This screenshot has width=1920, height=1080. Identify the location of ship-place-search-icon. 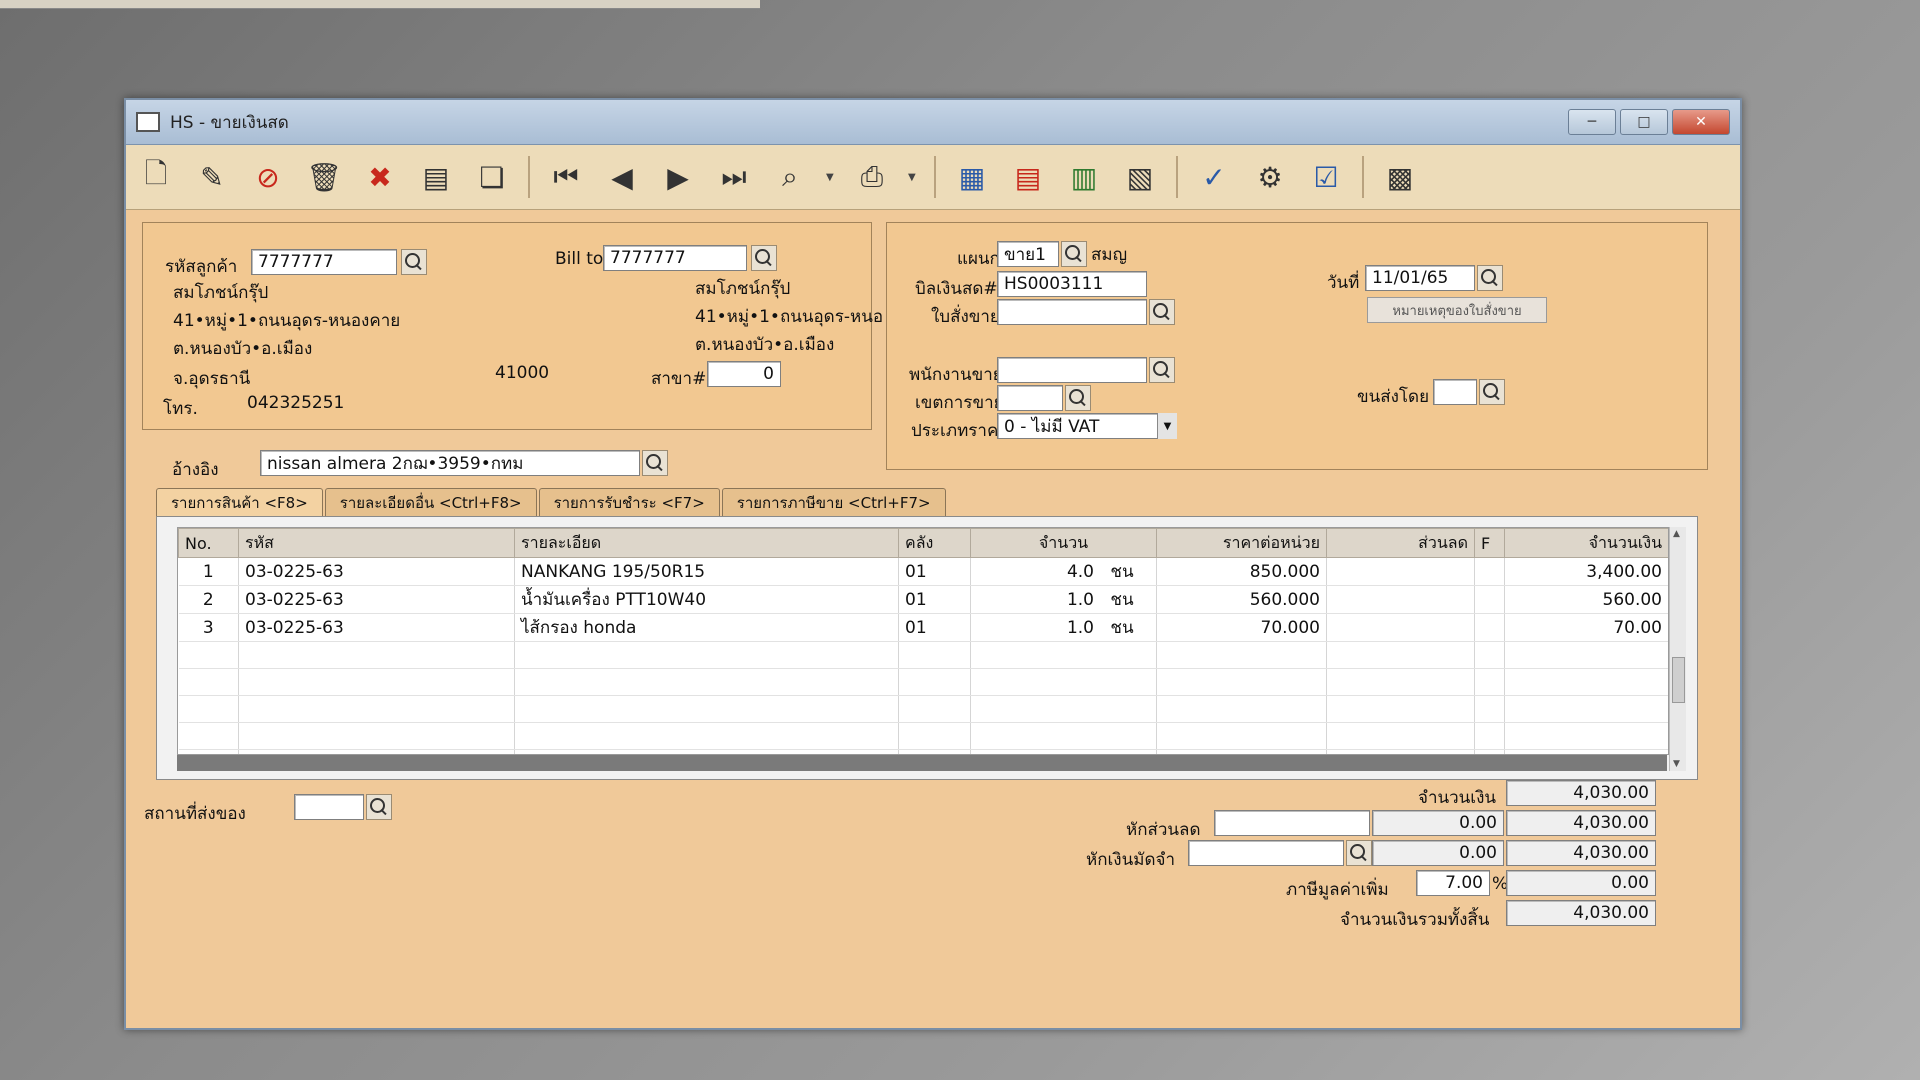
(379, 807).